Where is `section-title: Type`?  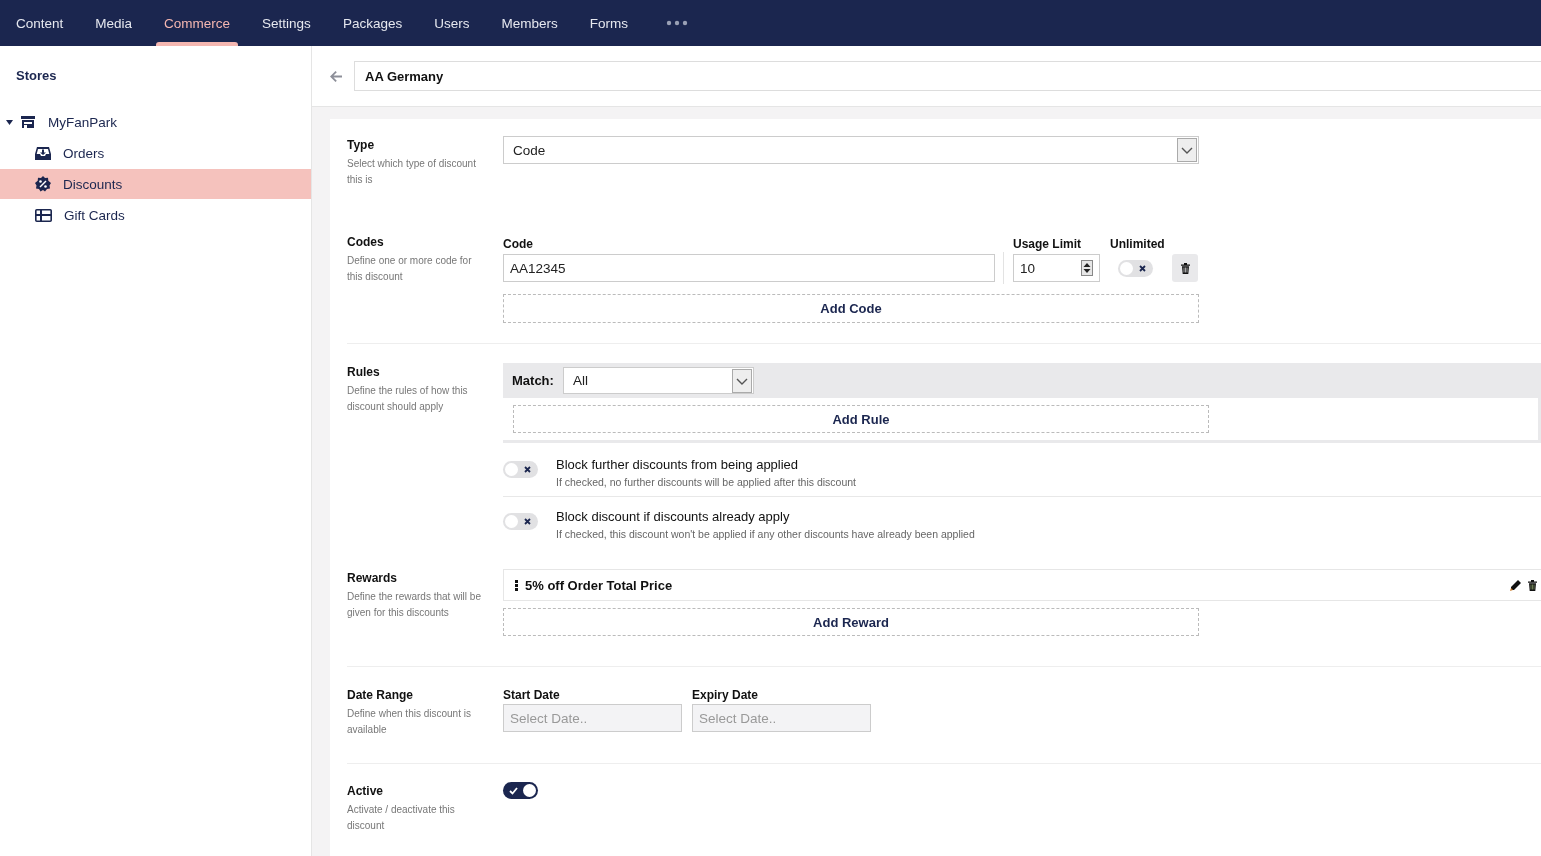 section-title: Type is located at coordinates (361, 145).